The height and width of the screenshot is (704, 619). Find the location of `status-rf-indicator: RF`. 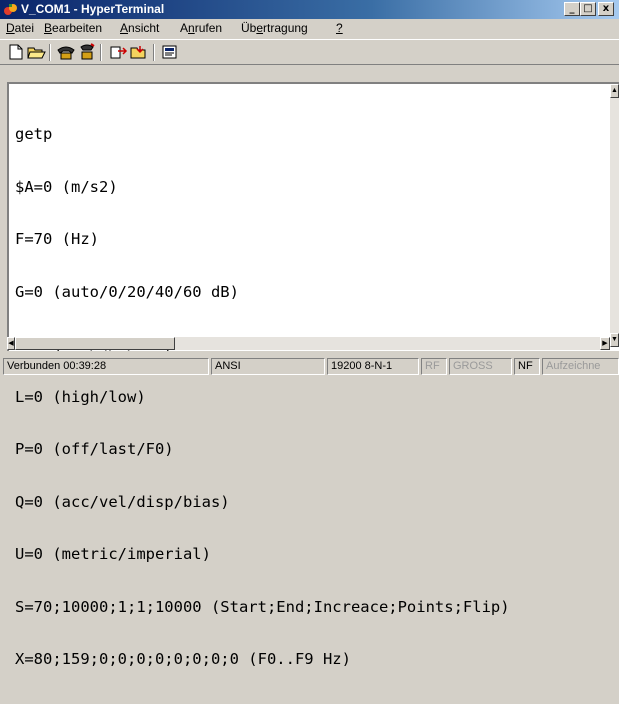

status-rf-indicator: RF is located at coordinates (434, 366).